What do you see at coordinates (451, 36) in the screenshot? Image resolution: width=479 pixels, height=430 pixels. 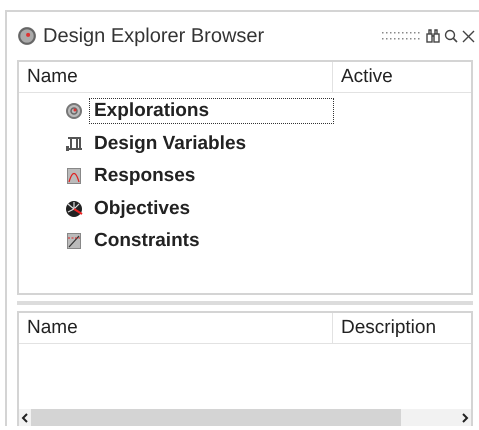 I see `search-icon` at bounding box center [451, 36].